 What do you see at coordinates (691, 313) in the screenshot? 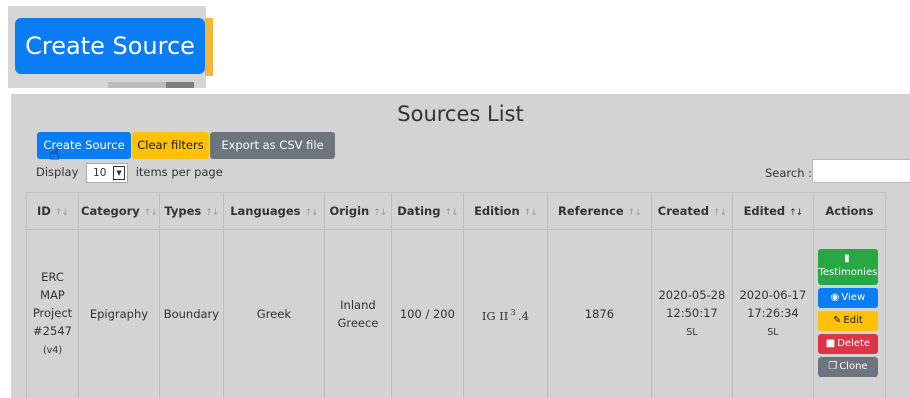
I see `cell-created: 2020-05-28 12:50:17 SL` at bounding box center [691, 313].